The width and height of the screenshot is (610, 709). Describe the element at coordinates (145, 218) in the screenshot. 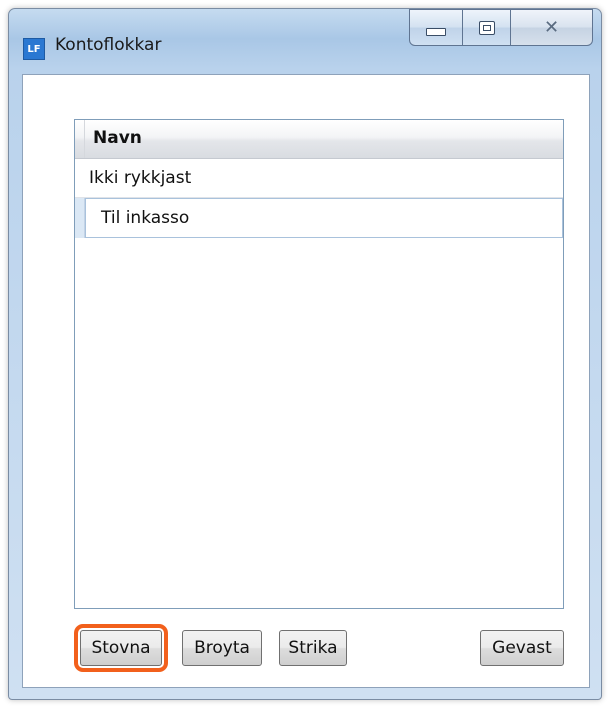

I see `table-cell: Til inkasso` at that location.